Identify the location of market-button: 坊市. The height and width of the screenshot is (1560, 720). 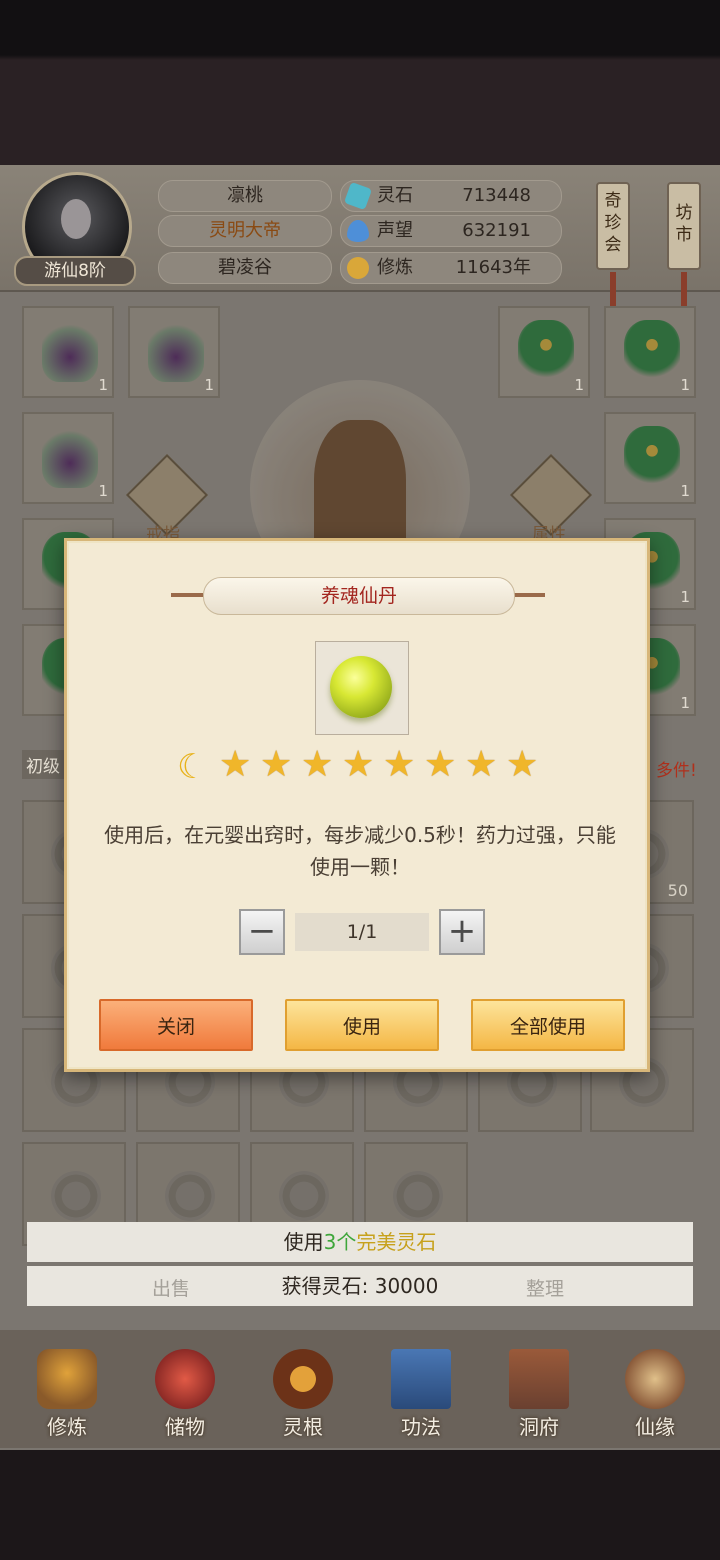
(684, 226).